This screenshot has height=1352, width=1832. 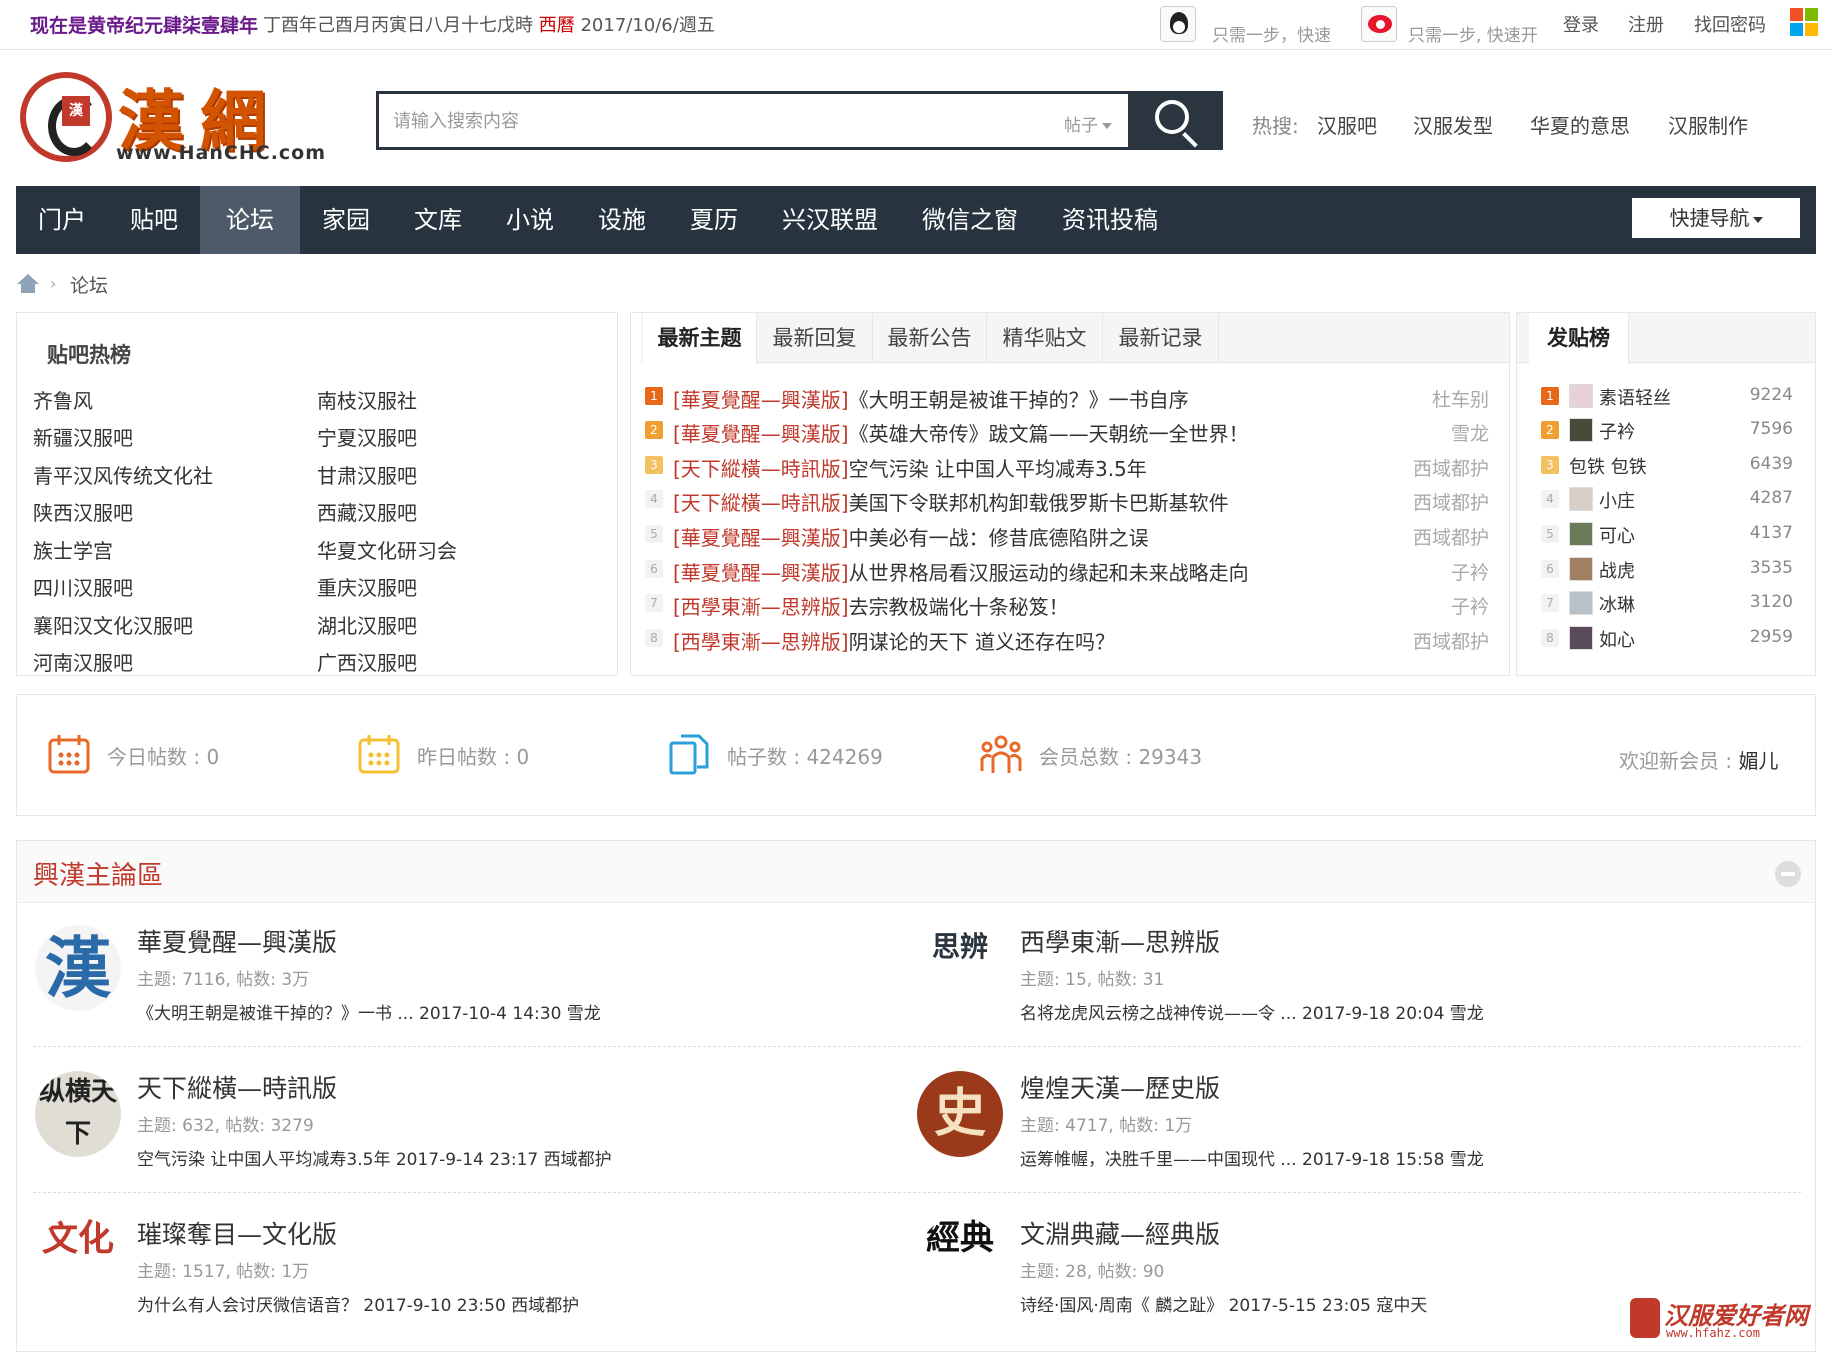 I want to click on forum-name: 西學東漸—思辨版, so click(x=1120, y=941).